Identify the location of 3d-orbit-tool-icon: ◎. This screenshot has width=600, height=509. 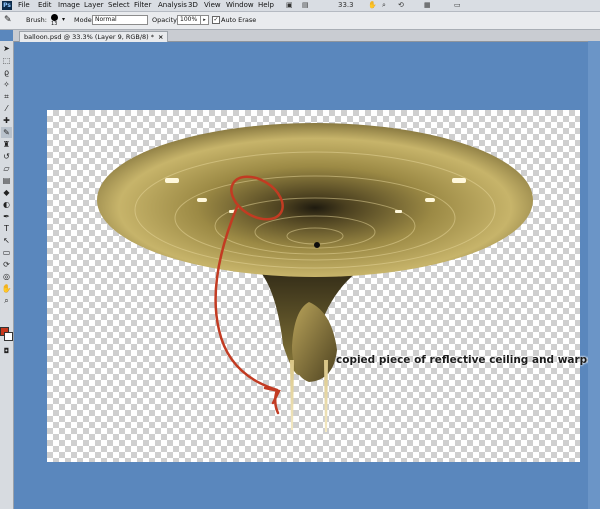
(6, 276).